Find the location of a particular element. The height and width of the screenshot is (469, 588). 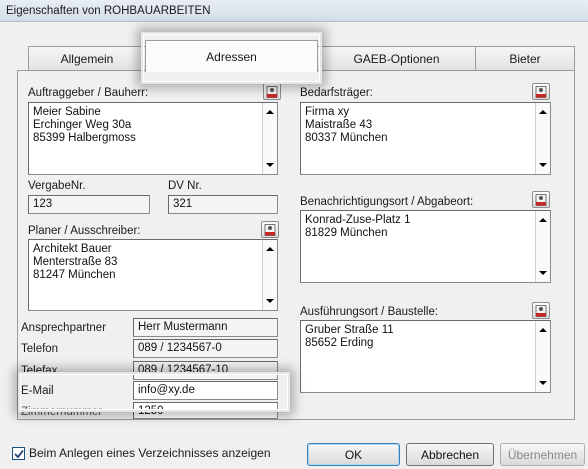

auftraggeber-line: Meier Sabine is located at coordinates (67, 112).